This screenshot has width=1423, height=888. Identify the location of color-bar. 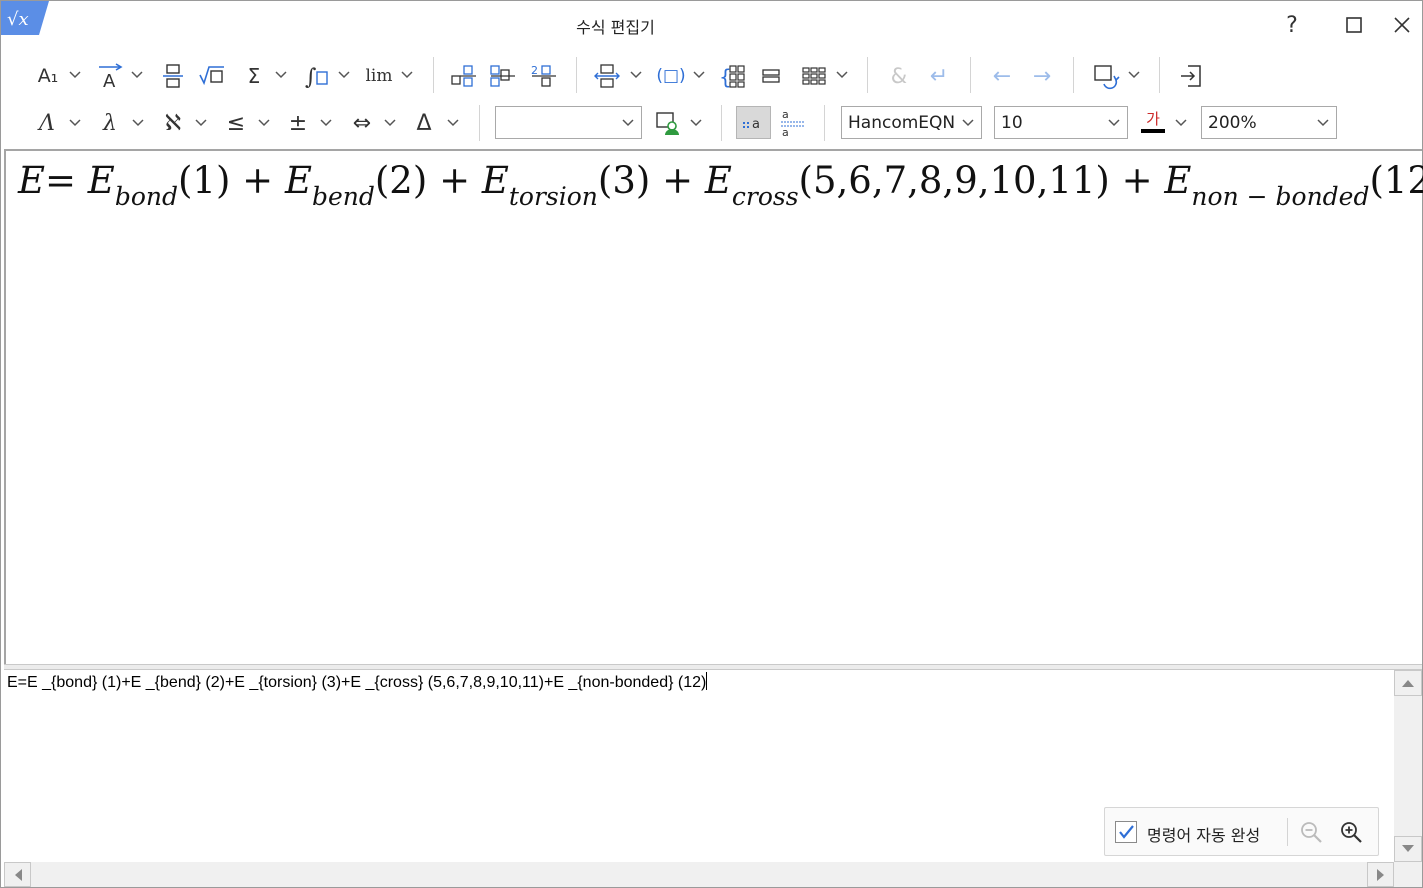
(1153, 131).